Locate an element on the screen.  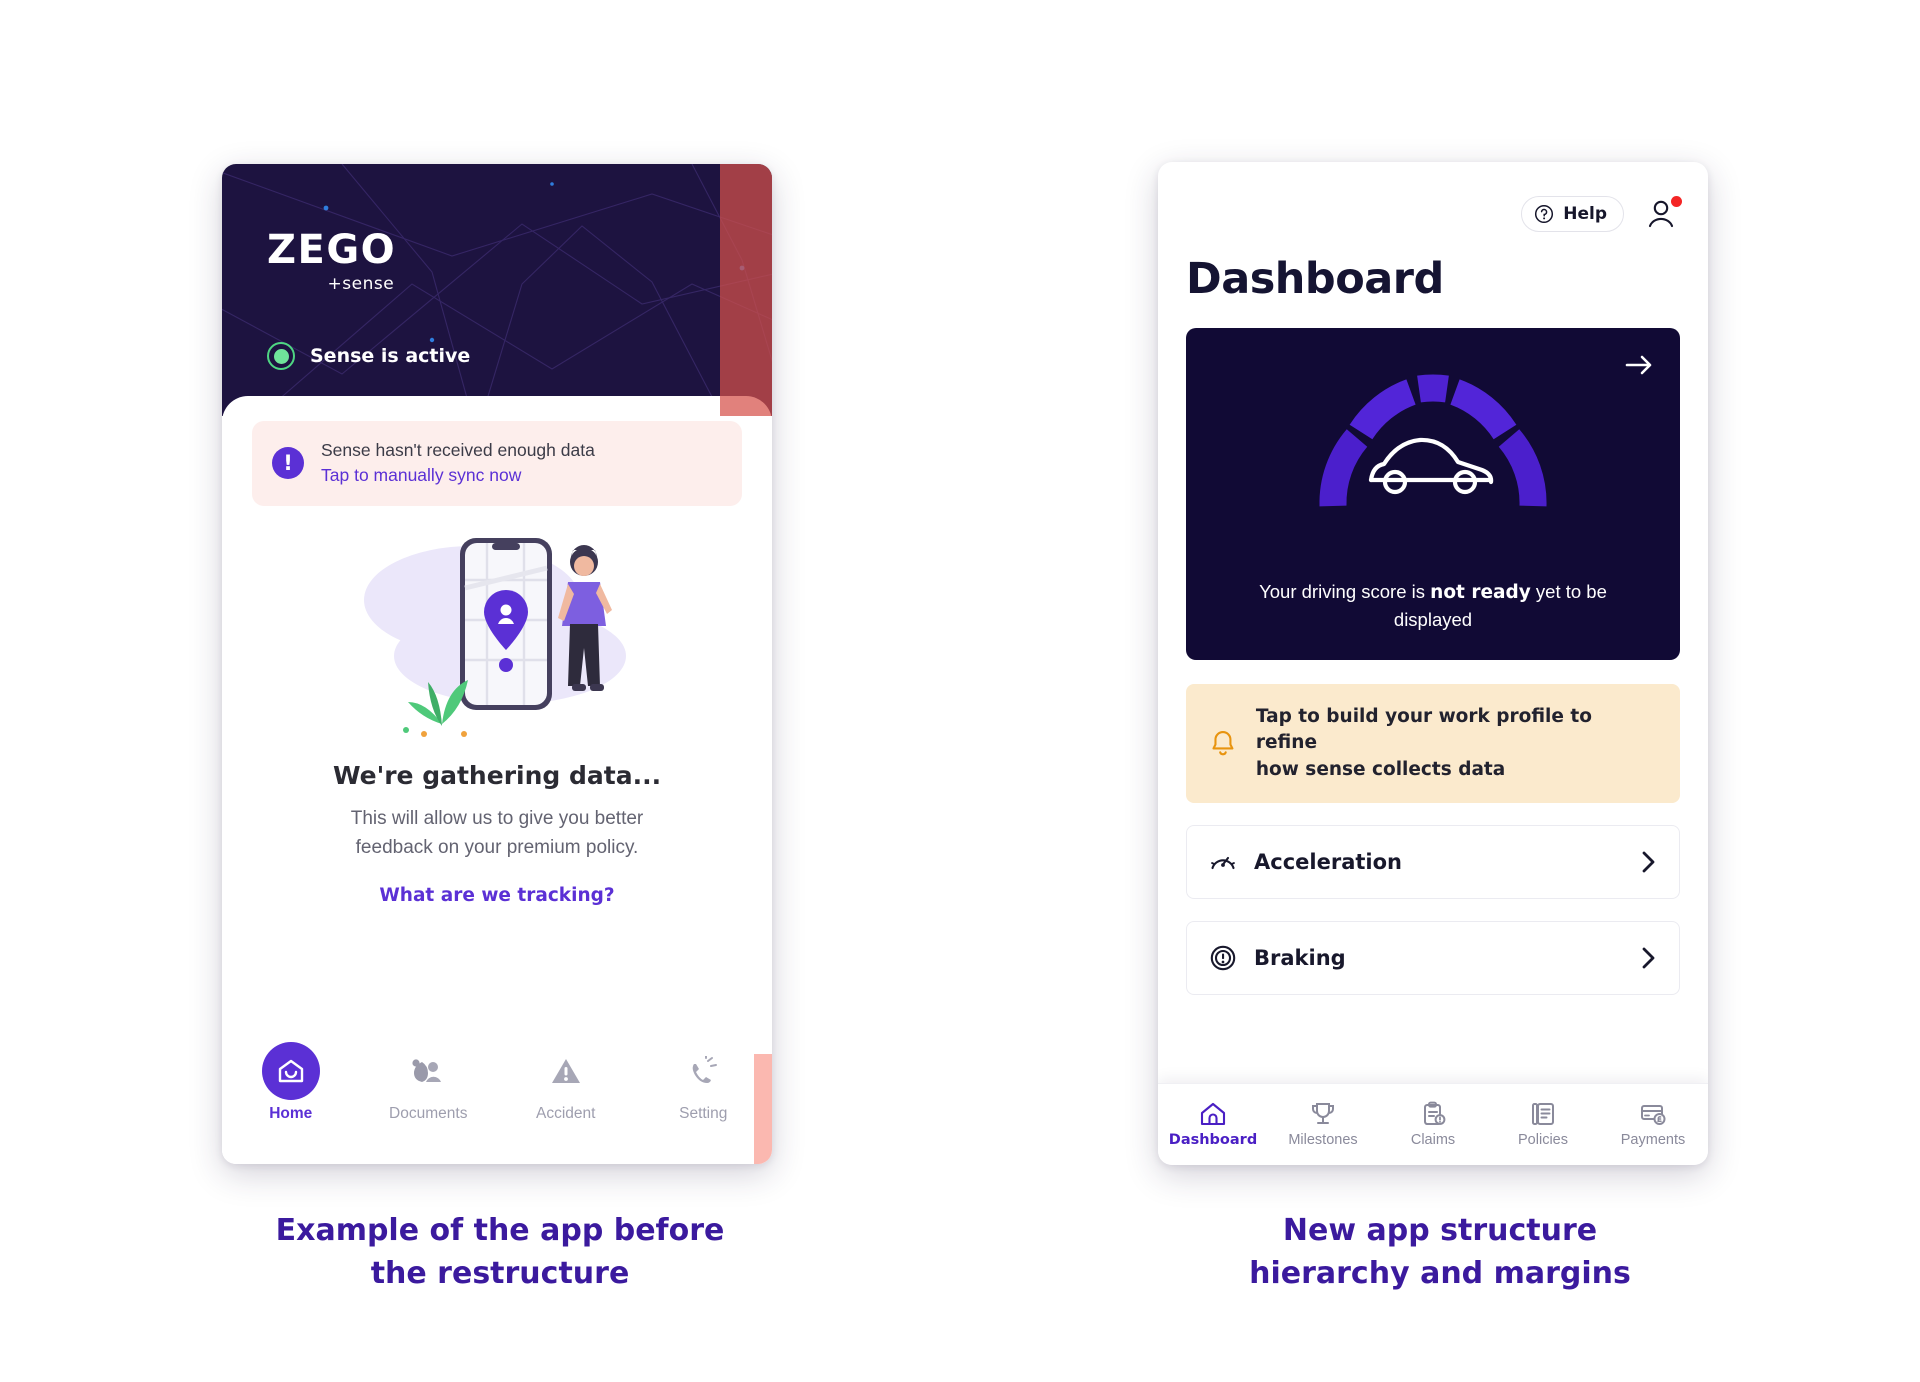
avatar is located at coordinates (1664, 213).